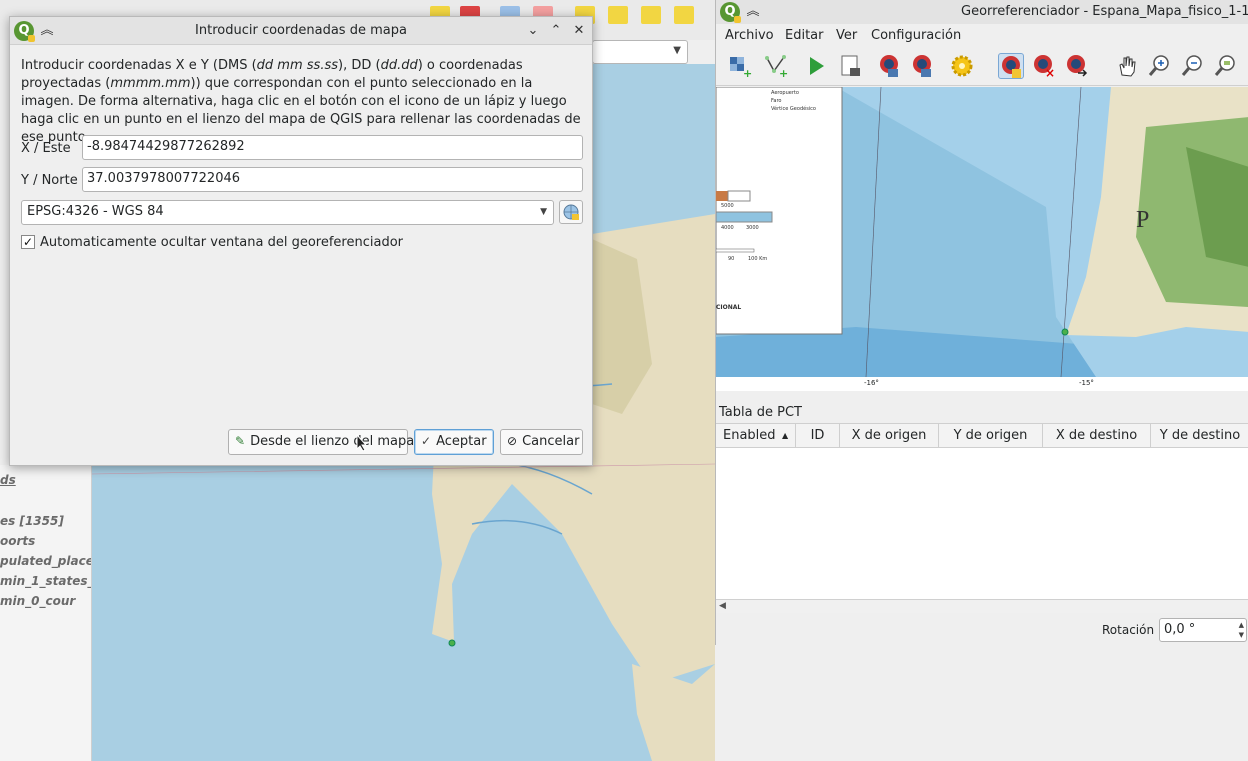  Describe the element at coordinates (1044, 66) in the screenshot. I see `delete-point-icon: ×` at that location.